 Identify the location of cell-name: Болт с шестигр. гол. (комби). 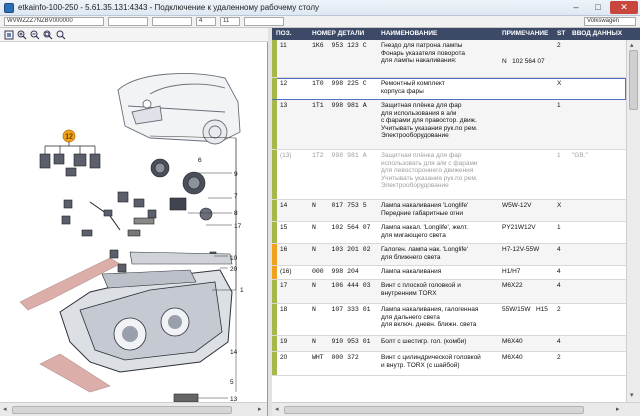
(424, 341).